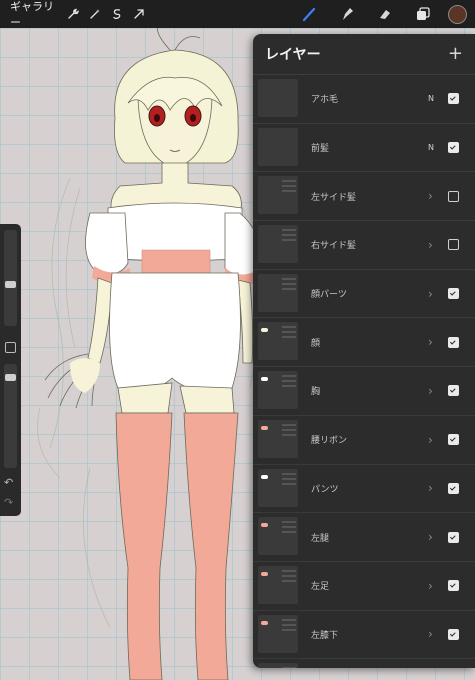 The width and height of the screenshot is (475, 680). I want to click on brush-icon, so click(309, 14).